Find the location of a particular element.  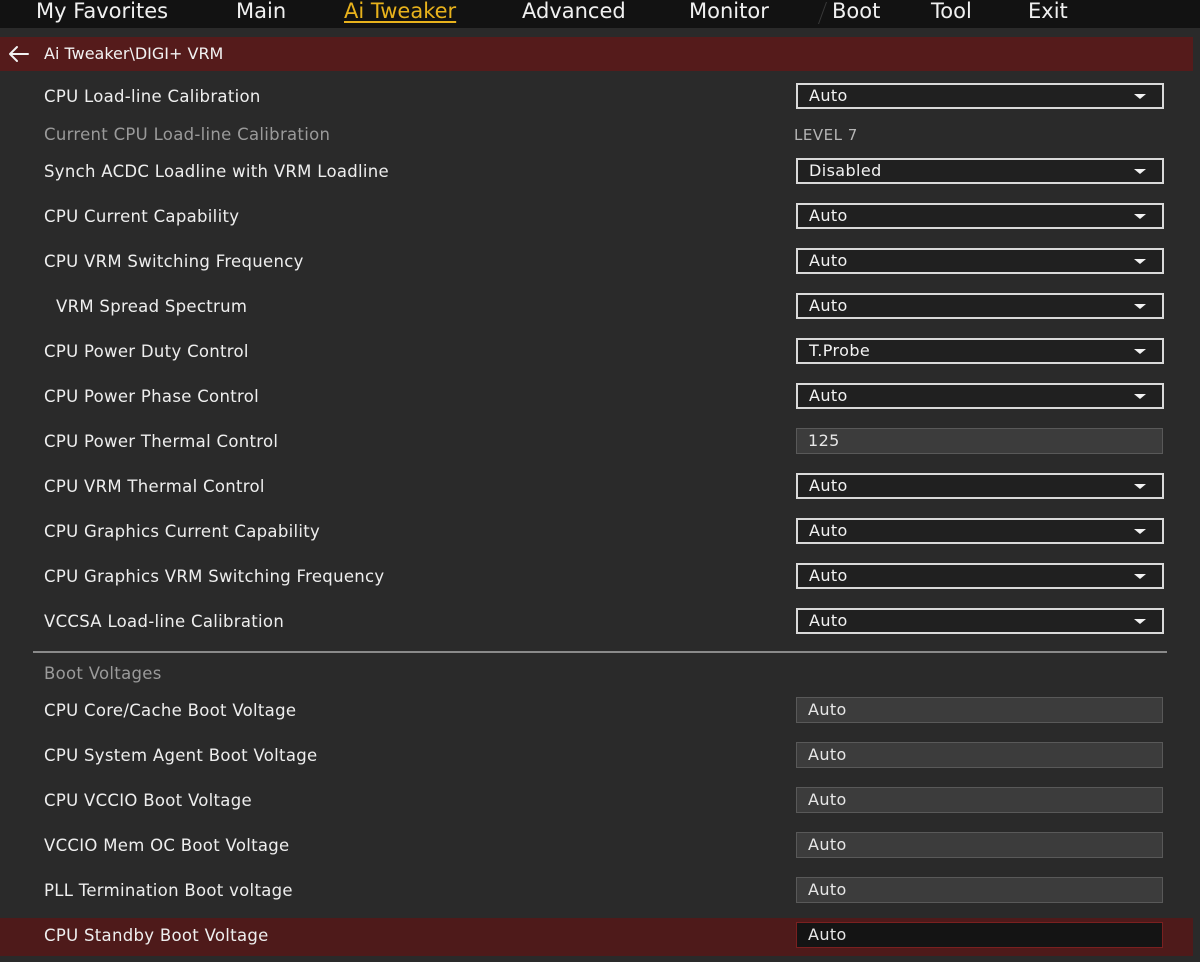

setting-label: CPU Power Thermal Control is located at coordinates (161, 441).